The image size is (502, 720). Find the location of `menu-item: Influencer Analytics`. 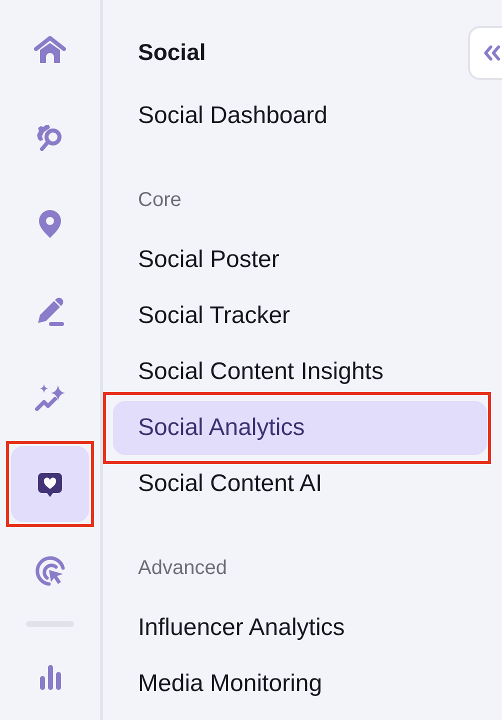

menu-item: Influencer Analytics is located at coordinates (300, 628).